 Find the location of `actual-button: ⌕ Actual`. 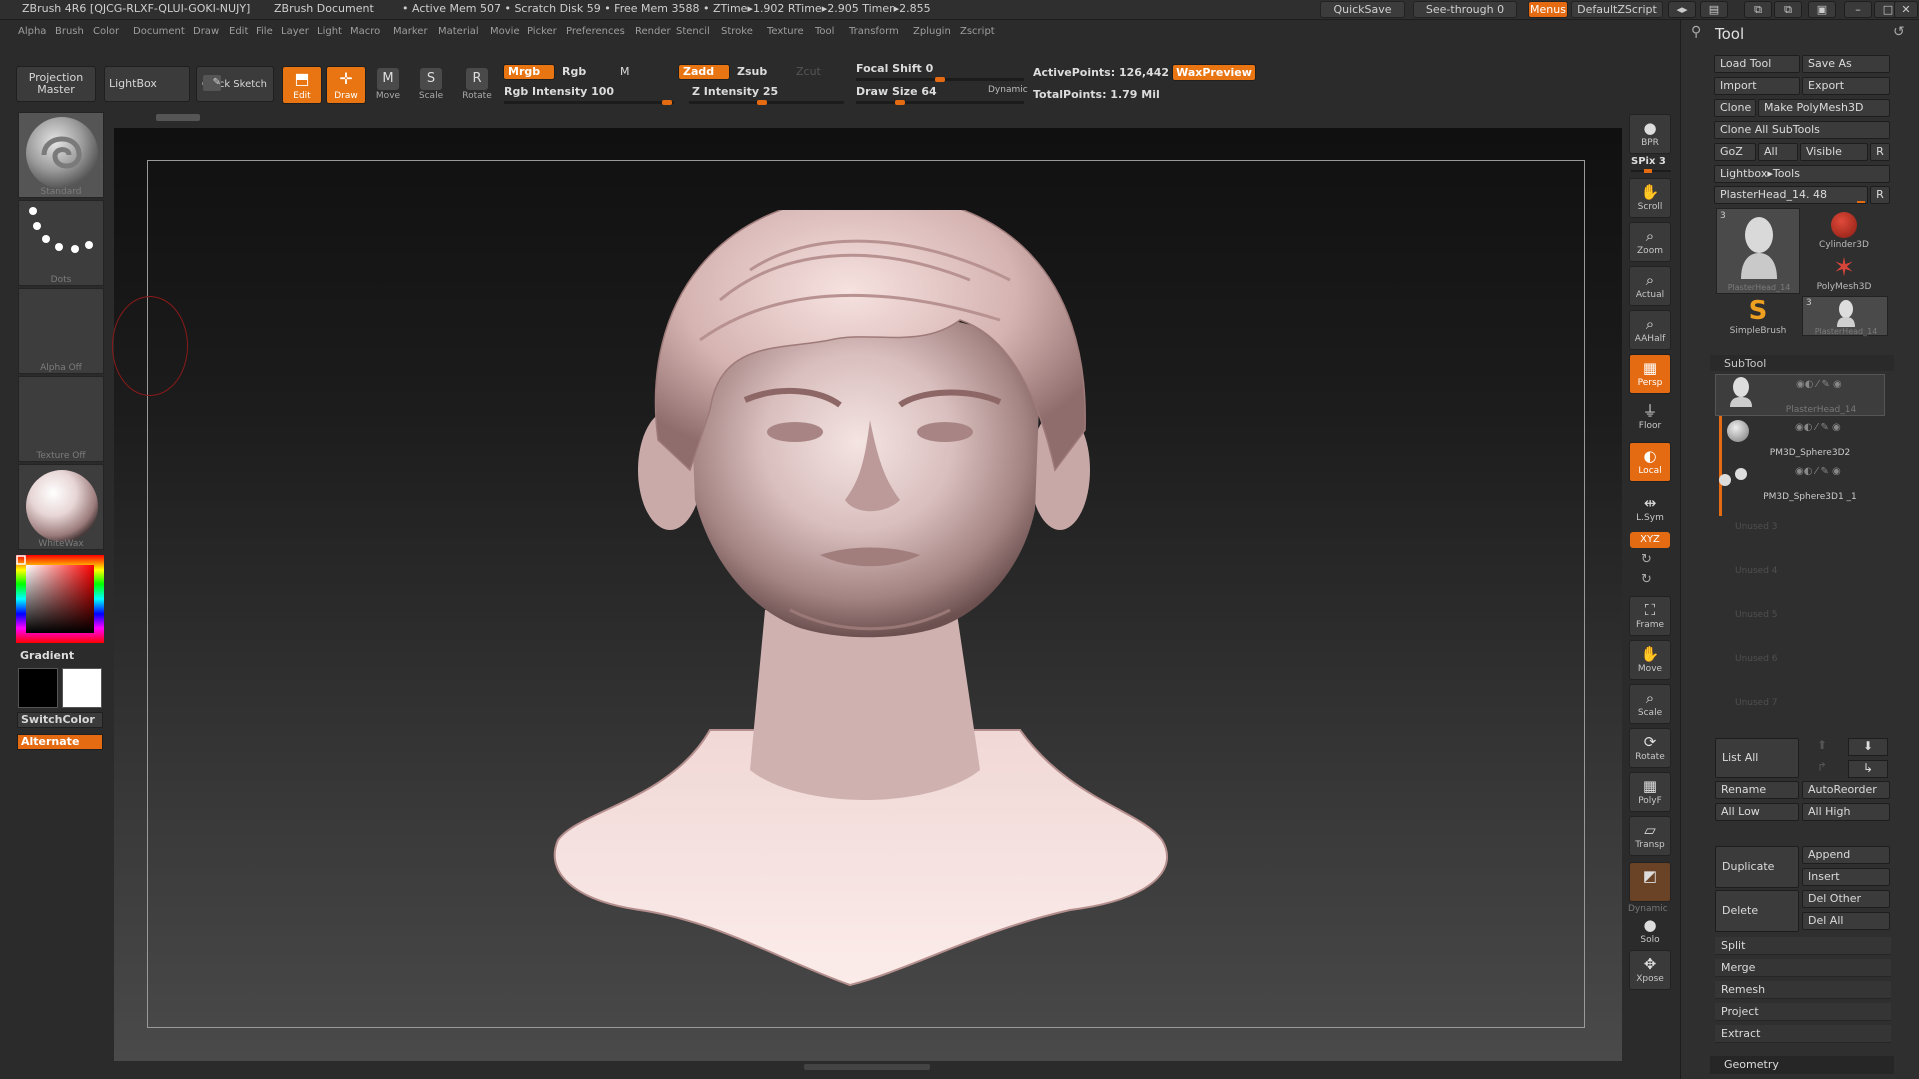

actual-button: ⌕ Actual is located at coordinates (1650, 286).